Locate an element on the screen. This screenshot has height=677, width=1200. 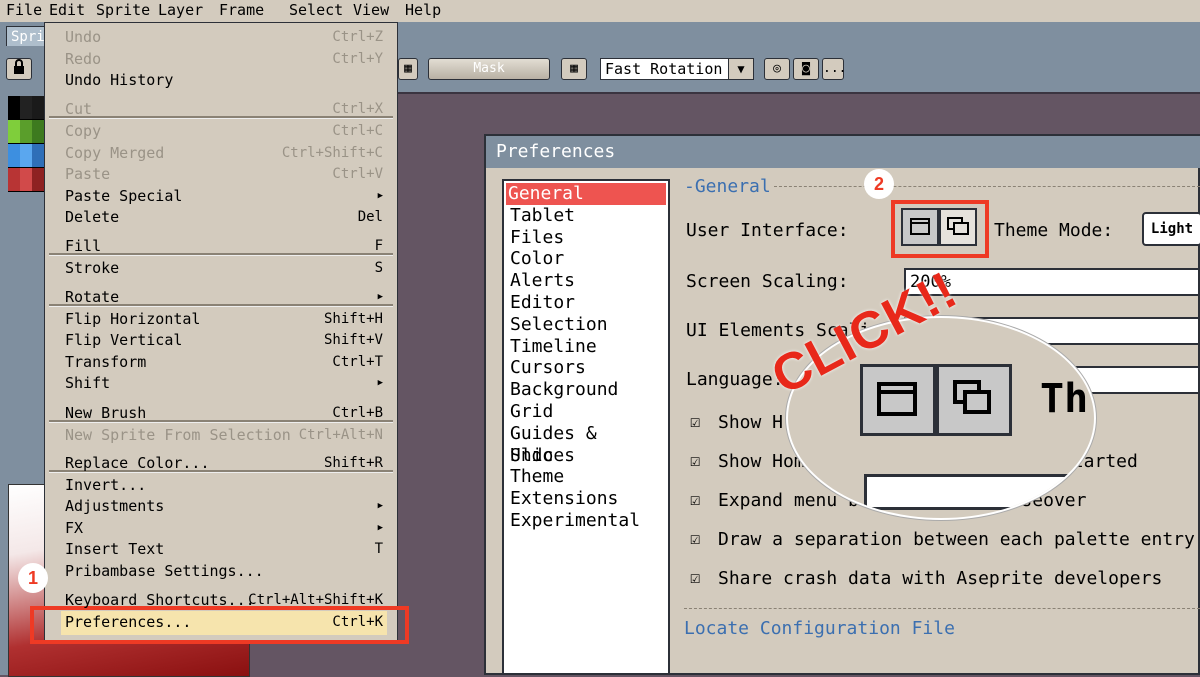
menu-file: File is located at coordinates (24, 10).